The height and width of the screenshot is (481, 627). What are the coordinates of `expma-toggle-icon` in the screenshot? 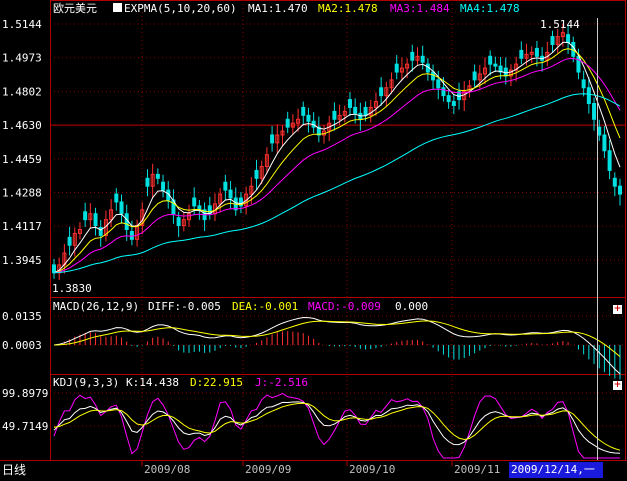 It's located at (117, 7).